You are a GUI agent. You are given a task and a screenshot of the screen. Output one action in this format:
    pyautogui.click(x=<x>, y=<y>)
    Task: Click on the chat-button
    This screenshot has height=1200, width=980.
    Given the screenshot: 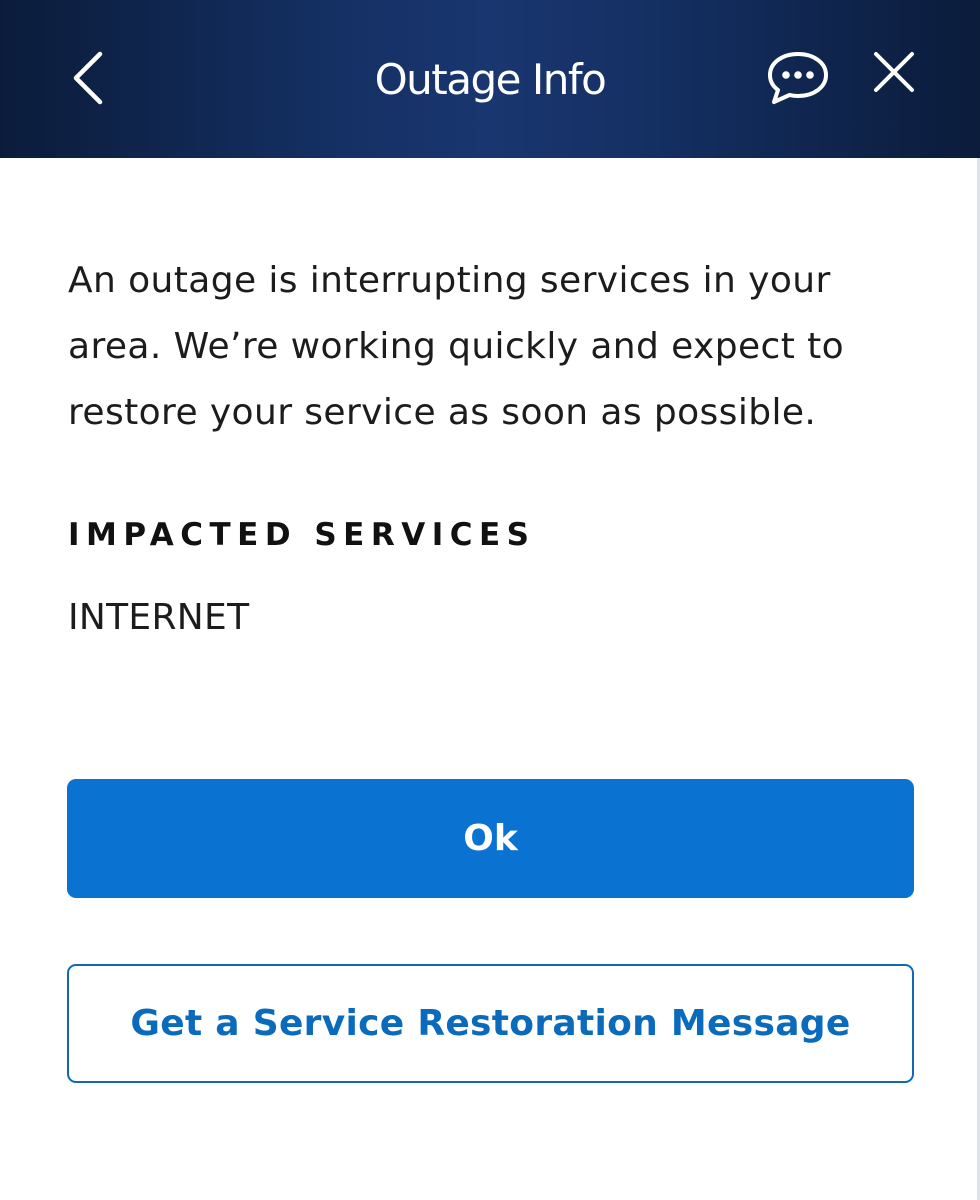 What is the action you would take?
    pyautogui.click(x=798, y=79)
    